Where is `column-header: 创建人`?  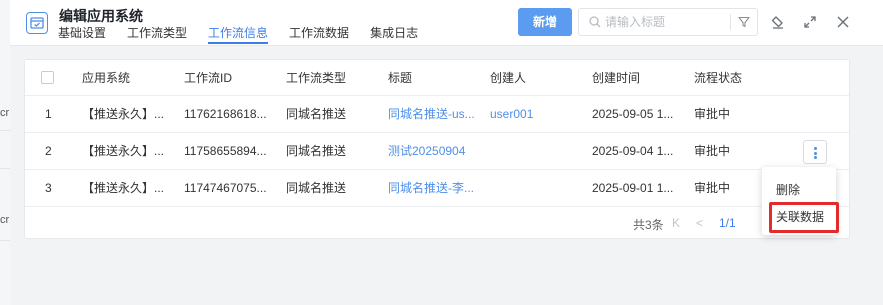 column-header: 创建人 is located at coordinates (508, 78).